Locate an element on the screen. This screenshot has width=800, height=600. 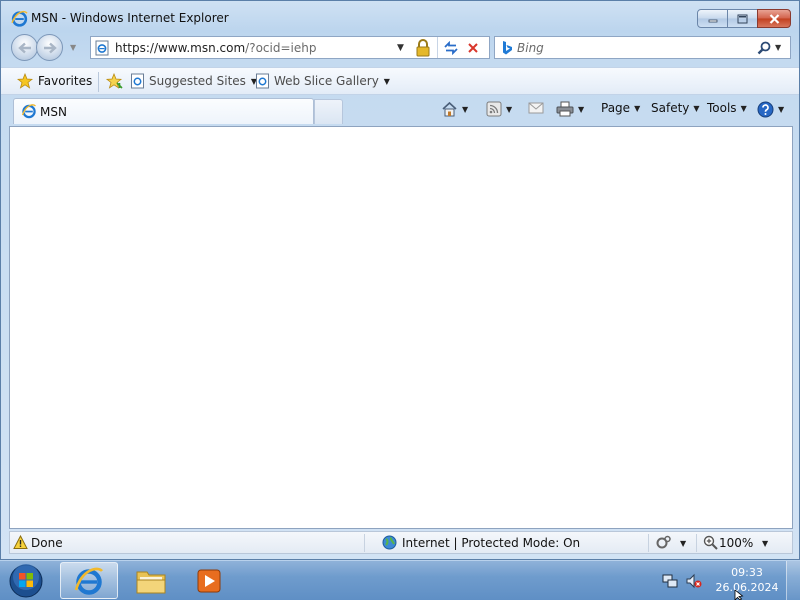
suggested-sites-label: Suggested Sites is located at coordinates (197, 81).